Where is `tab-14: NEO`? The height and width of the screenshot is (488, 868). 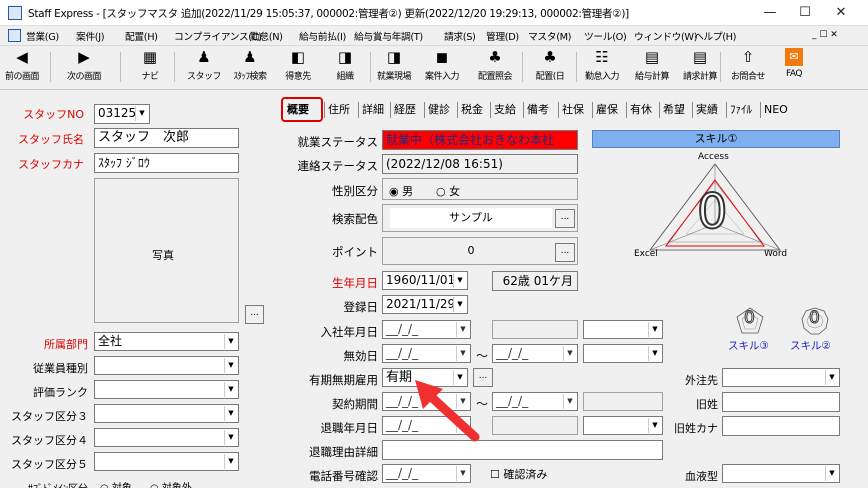
tab-14: NEO is located at coordinates (776, 110).